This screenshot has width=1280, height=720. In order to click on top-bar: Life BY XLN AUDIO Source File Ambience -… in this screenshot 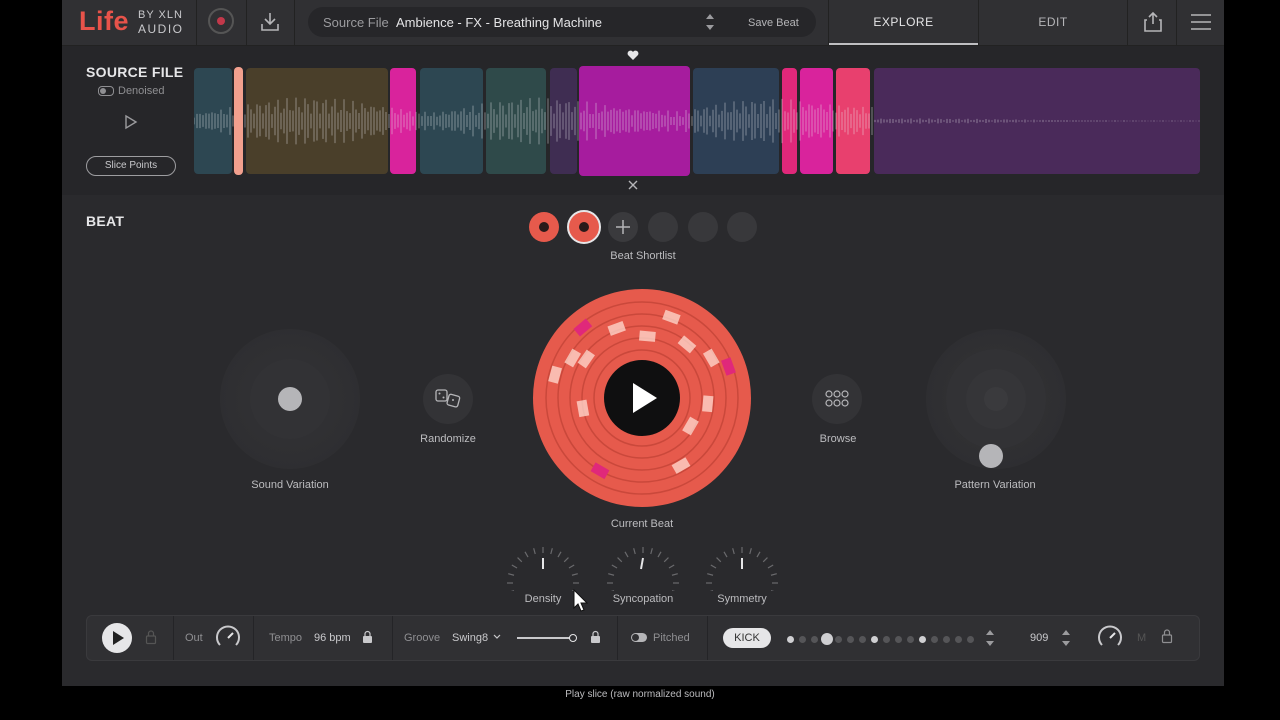, I will do `click(643, 23)`.